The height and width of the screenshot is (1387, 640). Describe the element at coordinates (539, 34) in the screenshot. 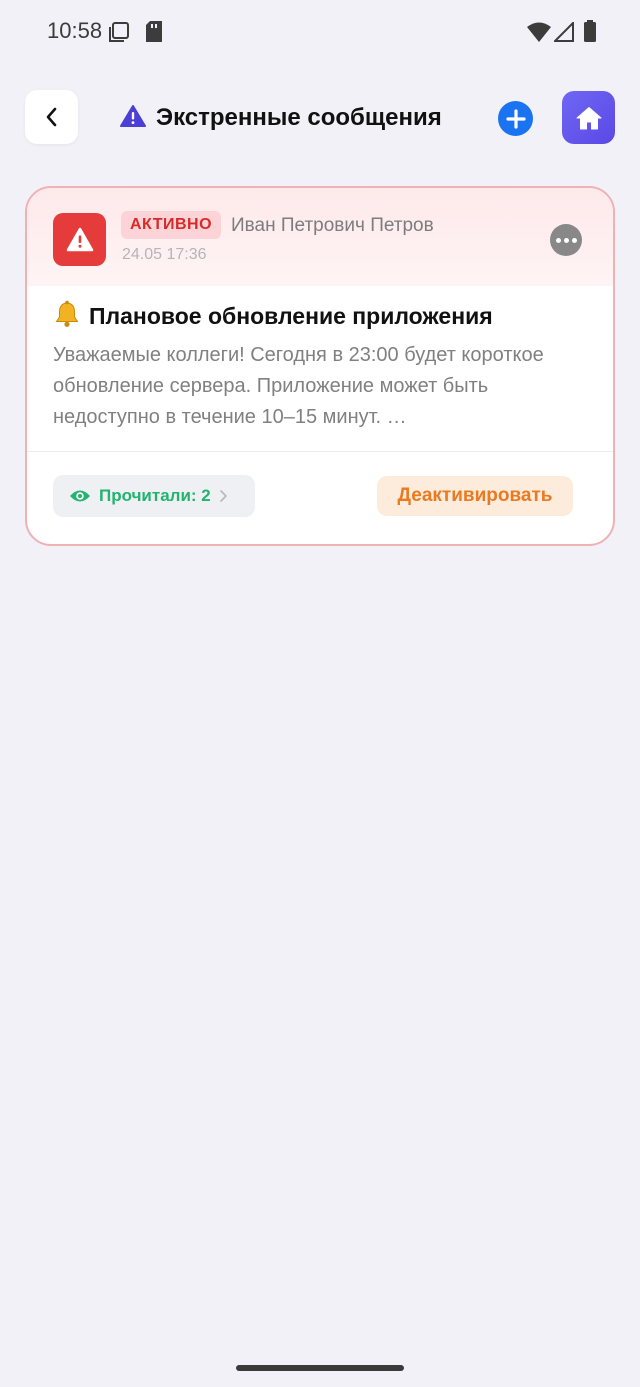

I see `wifi-icon` at that location.